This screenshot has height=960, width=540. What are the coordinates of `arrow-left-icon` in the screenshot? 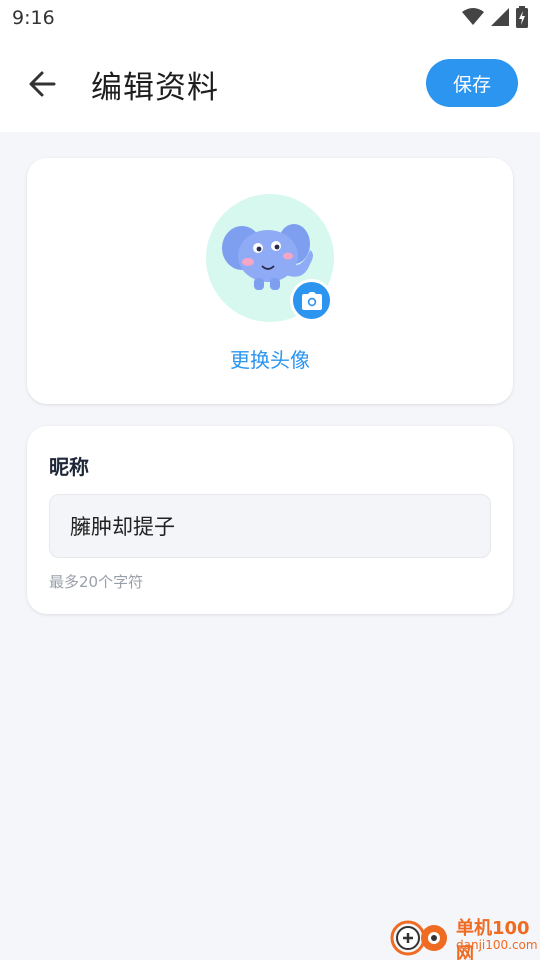 It's located at (42, 84).